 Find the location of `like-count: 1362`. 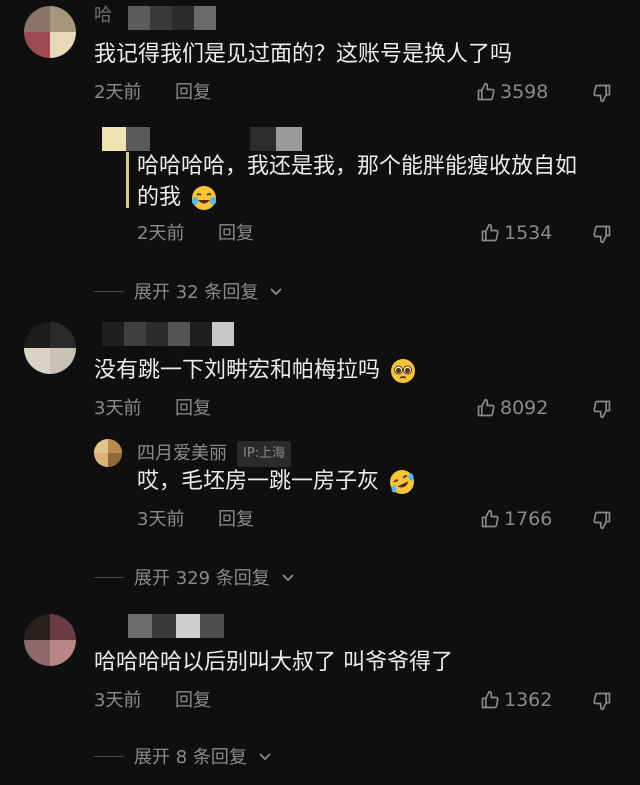

like-count: 1362 is located at coordinates (528, 700).